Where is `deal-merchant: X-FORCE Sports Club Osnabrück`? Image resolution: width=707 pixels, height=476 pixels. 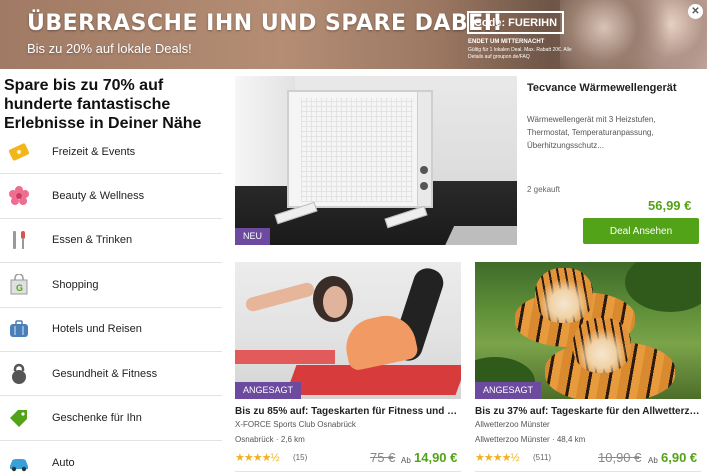
deal-merchant: X-FORCE Sports Club Osnabrück is located at coordinates (295, 424).